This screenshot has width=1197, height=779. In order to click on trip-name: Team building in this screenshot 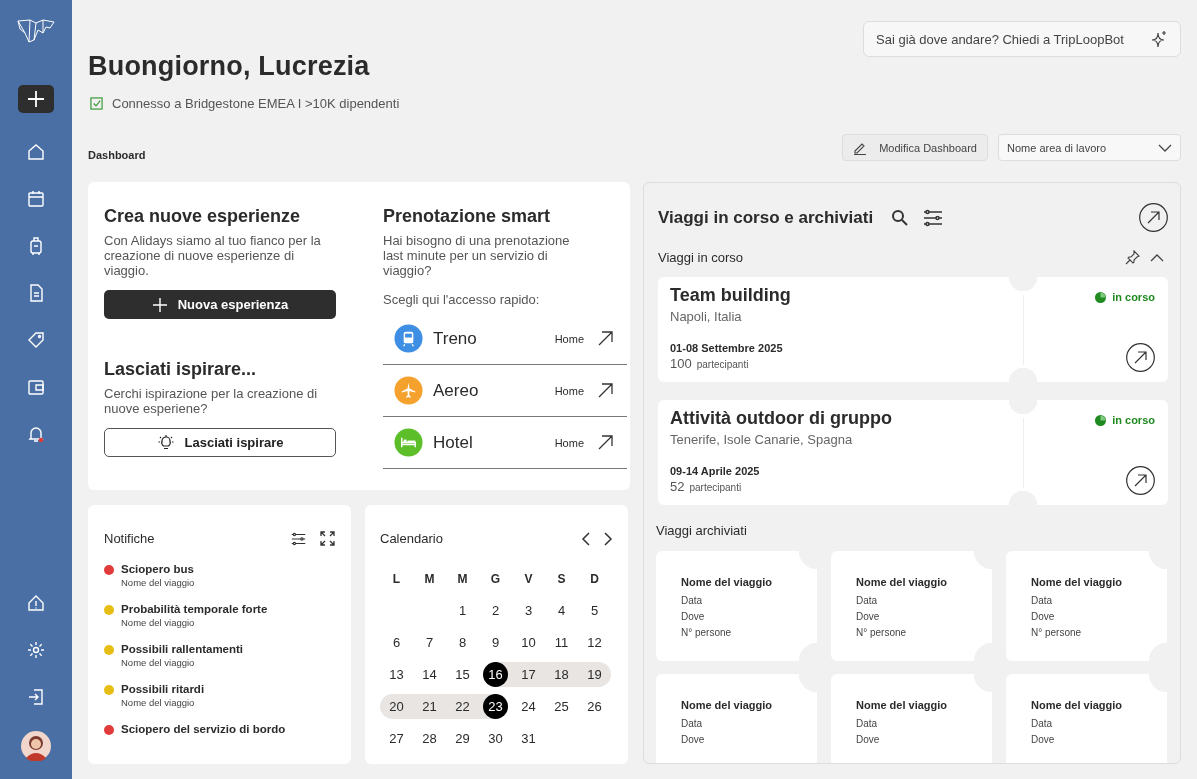, I will do `click(731, 295)`.